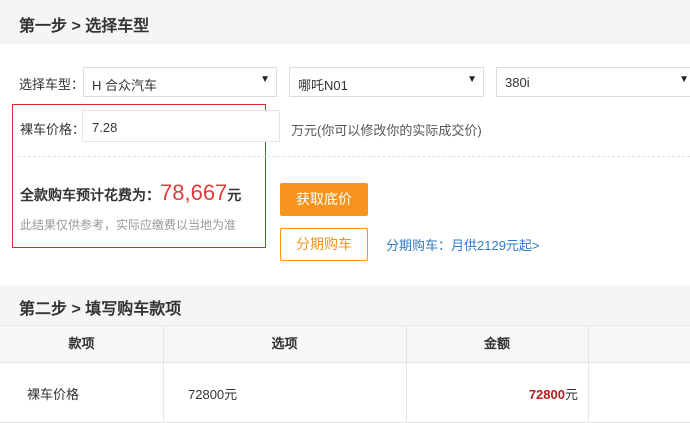 This screenshot has height=423, width=690. Describe the element at coordinates (496, 343) in the screenshot. I see `header-amount: 金额` at that location.